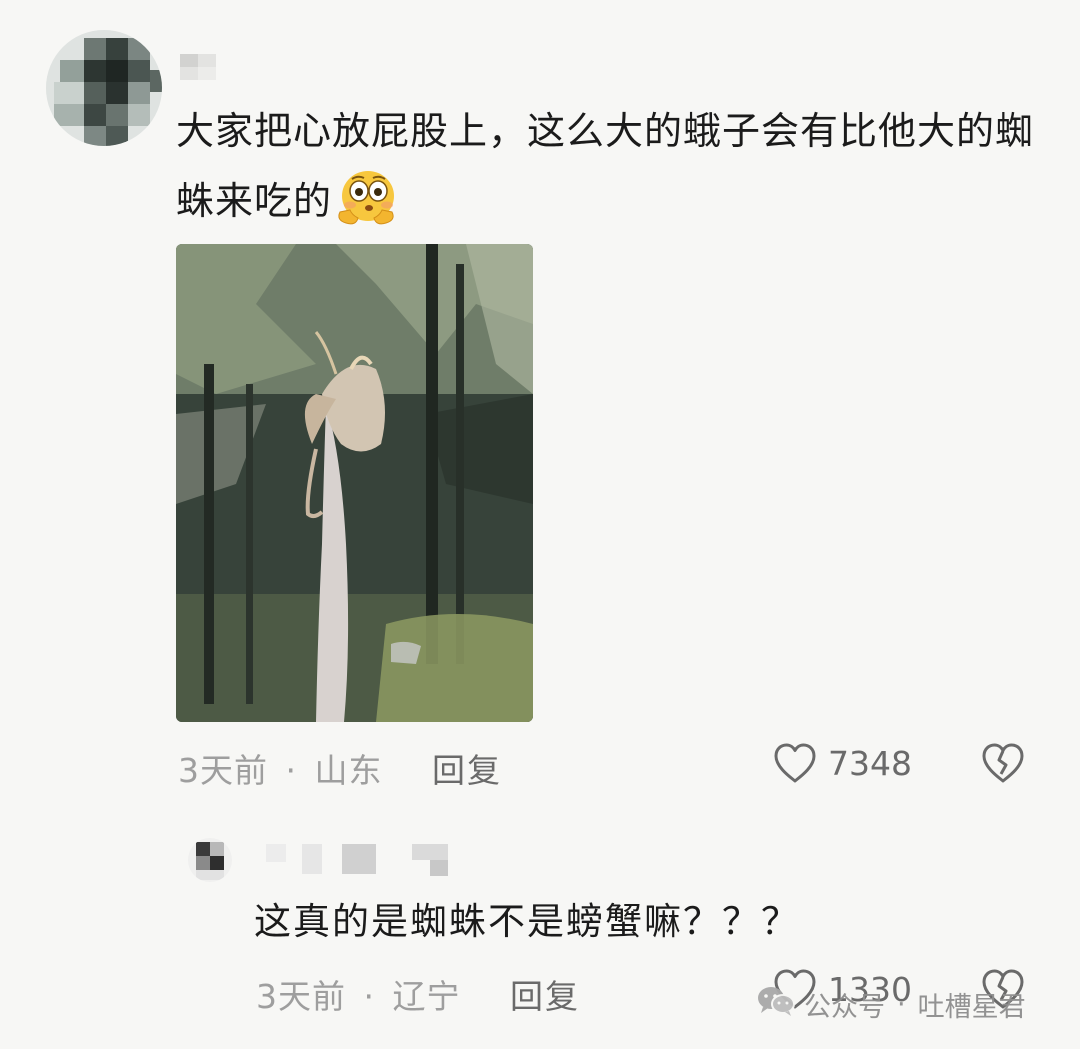 This screenshot has width=1080, height=1049. I want to click on reply-avatar, so click(210, 860).